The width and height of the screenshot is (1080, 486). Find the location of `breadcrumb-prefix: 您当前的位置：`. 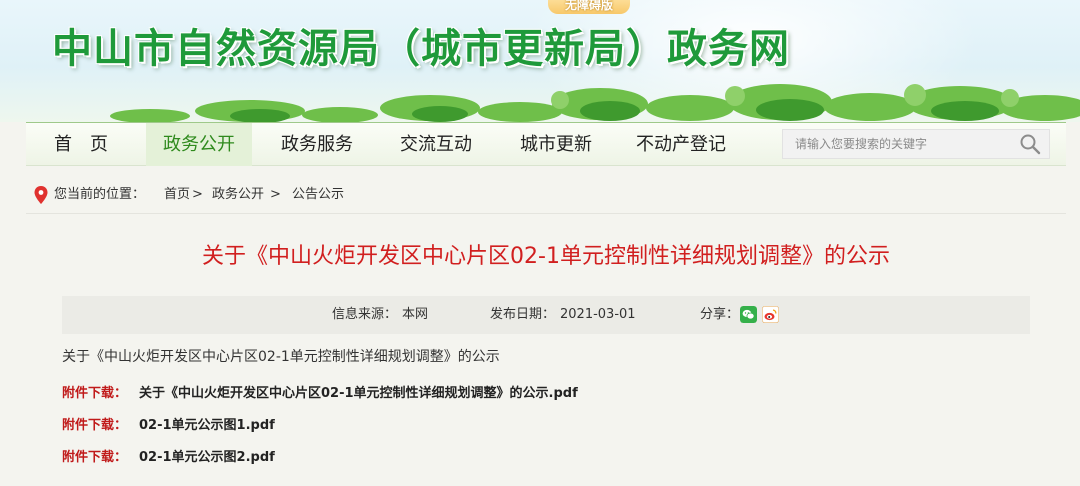

breadcrumb-prefix: 您当前的位置： is located at coordinates (100, 194).